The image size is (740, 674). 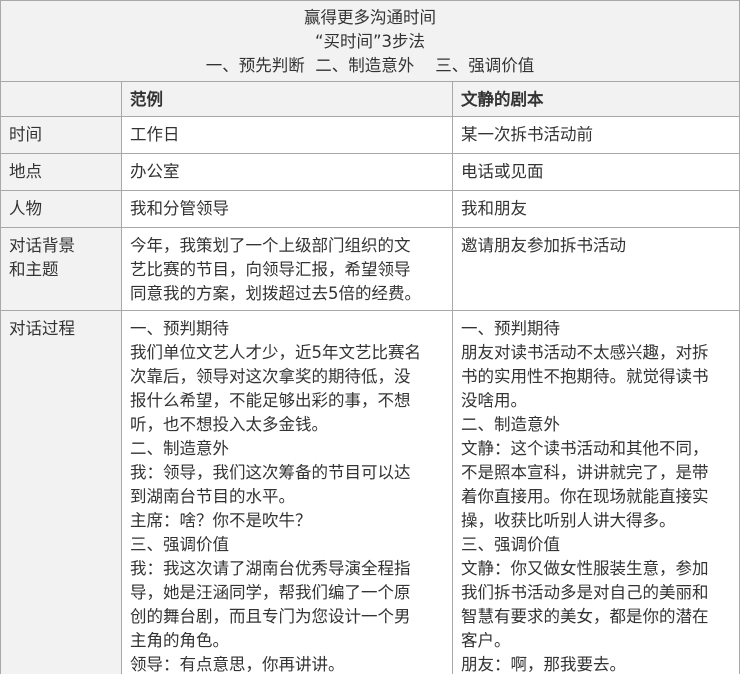 What do you see at coordinates (287, 99) in the screenshot?
I see `header-example: 范例` at bounding box center [287, 99].